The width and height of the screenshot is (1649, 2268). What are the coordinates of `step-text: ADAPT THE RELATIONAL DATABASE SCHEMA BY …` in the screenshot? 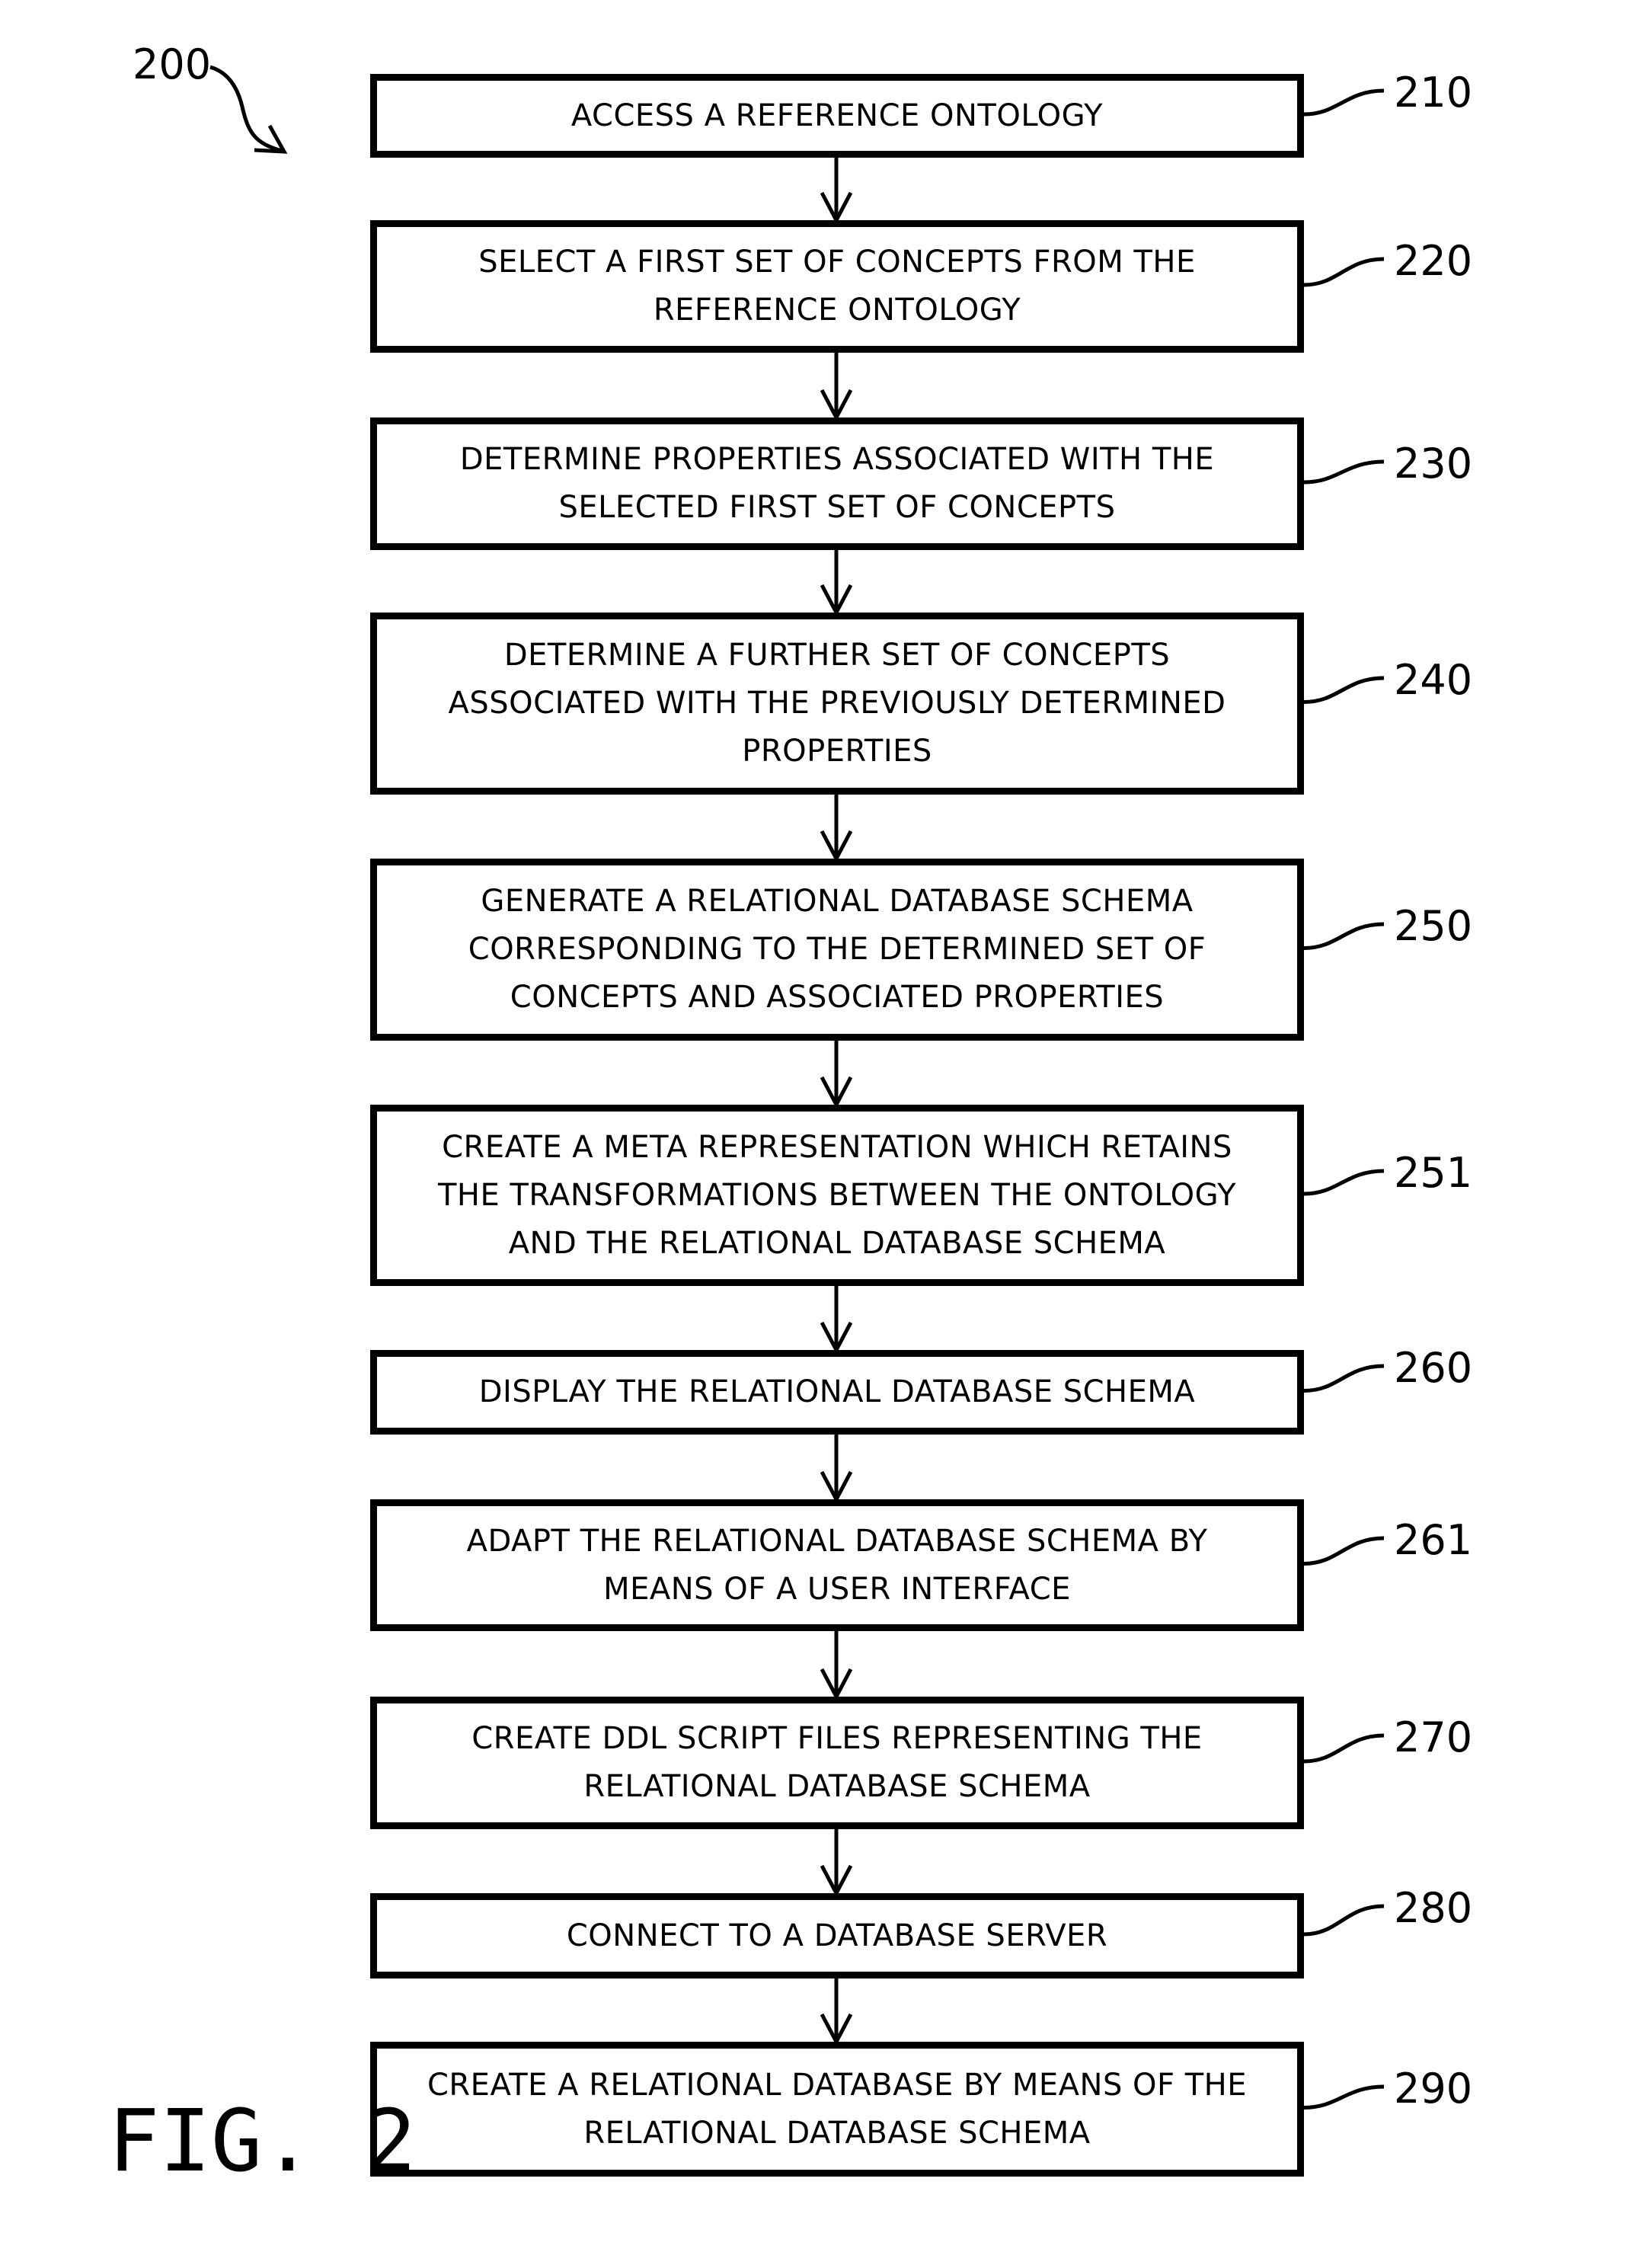 It's located at (837, 1565).